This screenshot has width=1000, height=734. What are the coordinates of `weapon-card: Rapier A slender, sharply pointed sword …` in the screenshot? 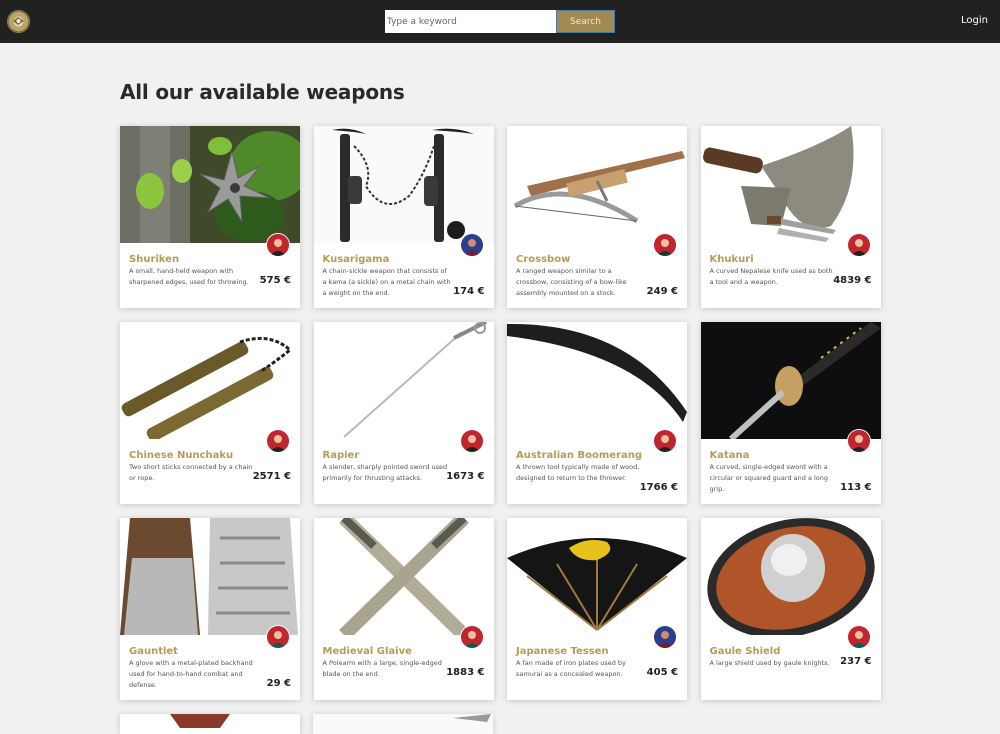 It's located at (403, 413).